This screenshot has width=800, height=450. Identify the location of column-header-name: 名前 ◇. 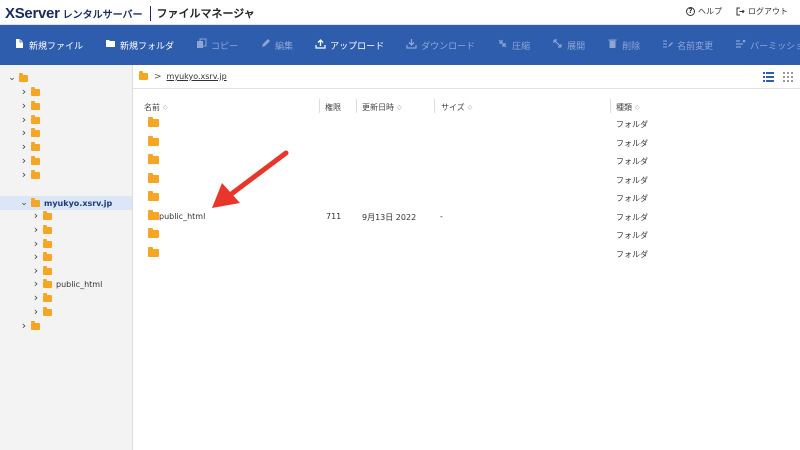
(156, 107).